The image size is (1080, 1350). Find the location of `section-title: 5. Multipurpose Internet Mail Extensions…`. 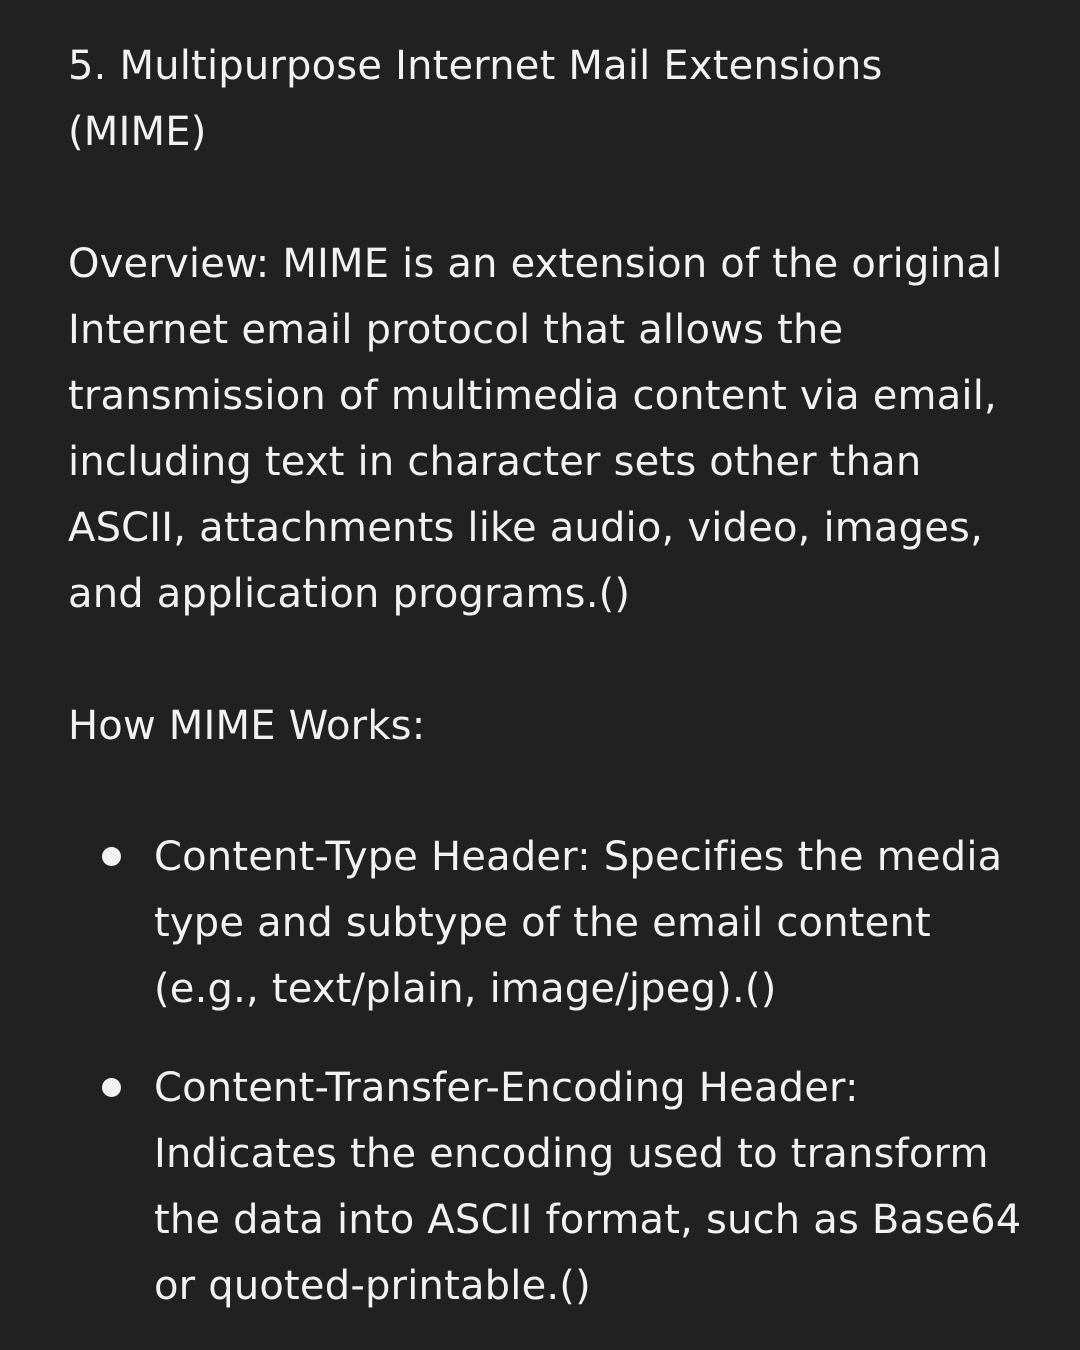

section-title: 5. Multipurpose Internet Mail Extensions… is located at coordinates (475, 99).